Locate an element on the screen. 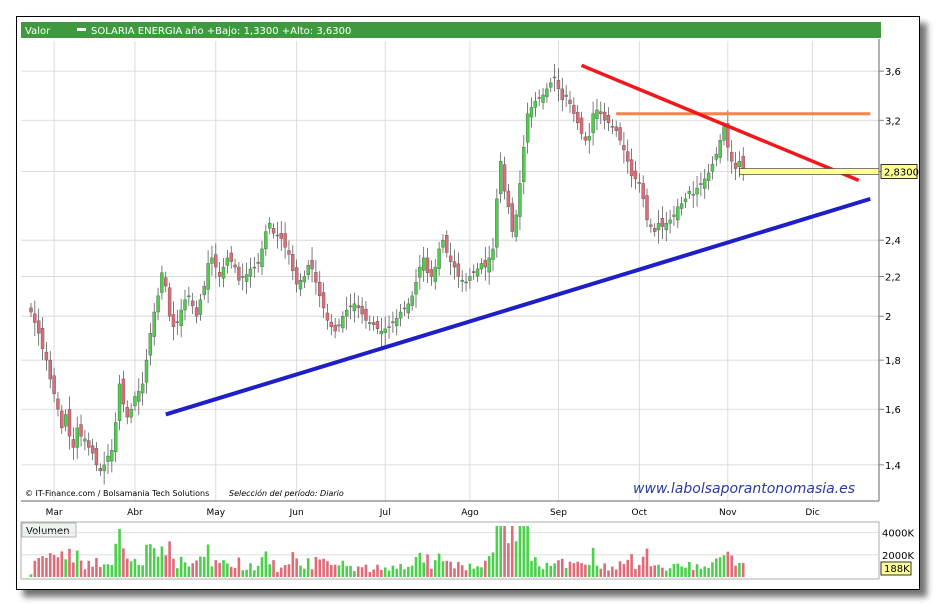  volume-tick-label: 4000K is located at coordinates (898, 534).